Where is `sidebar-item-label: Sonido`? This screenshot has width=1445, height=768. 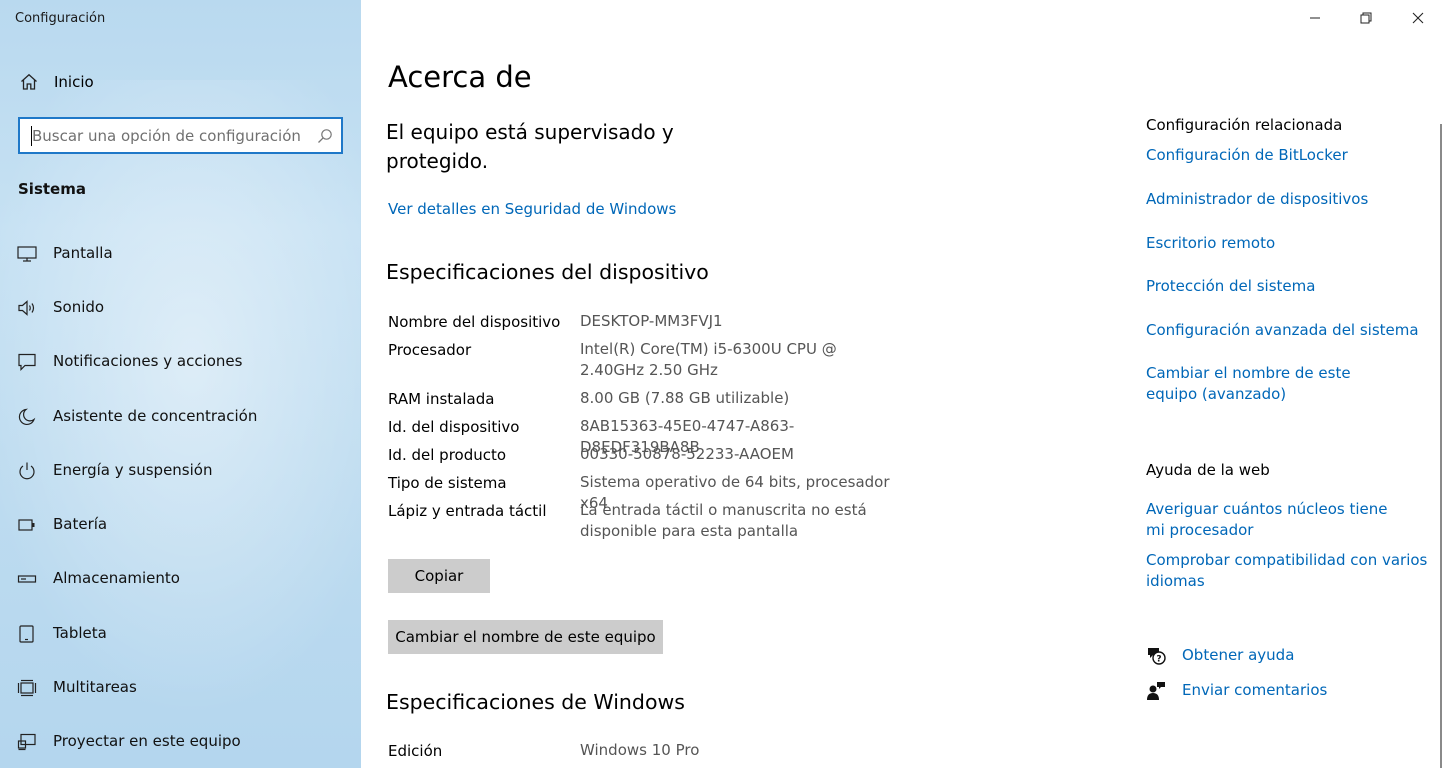
sidebar-item-label: Sonido is located at coordinates (79, 307).